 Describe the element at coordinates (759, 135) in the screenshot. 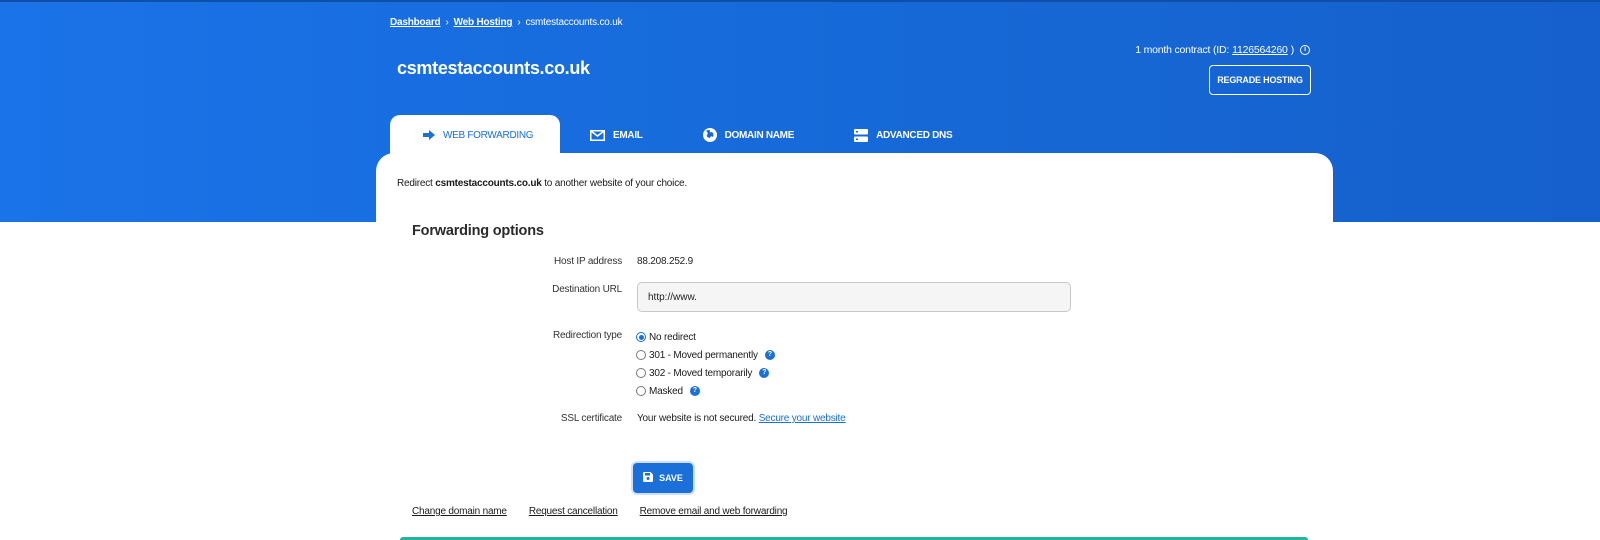

I see `tab-label: DOMAIN NAME` at that location.